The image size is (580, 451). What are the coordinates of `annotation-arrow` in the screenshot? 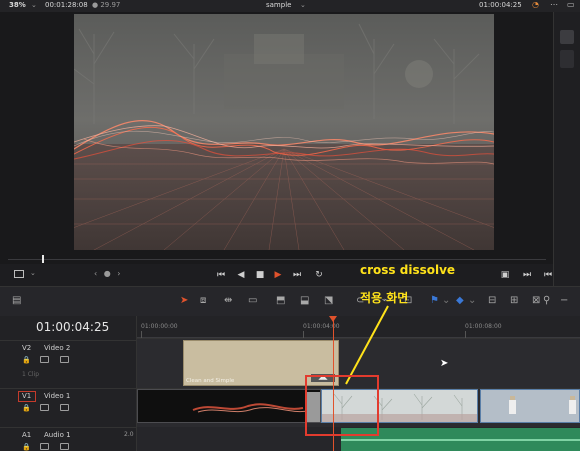 It's located at (367, 345).